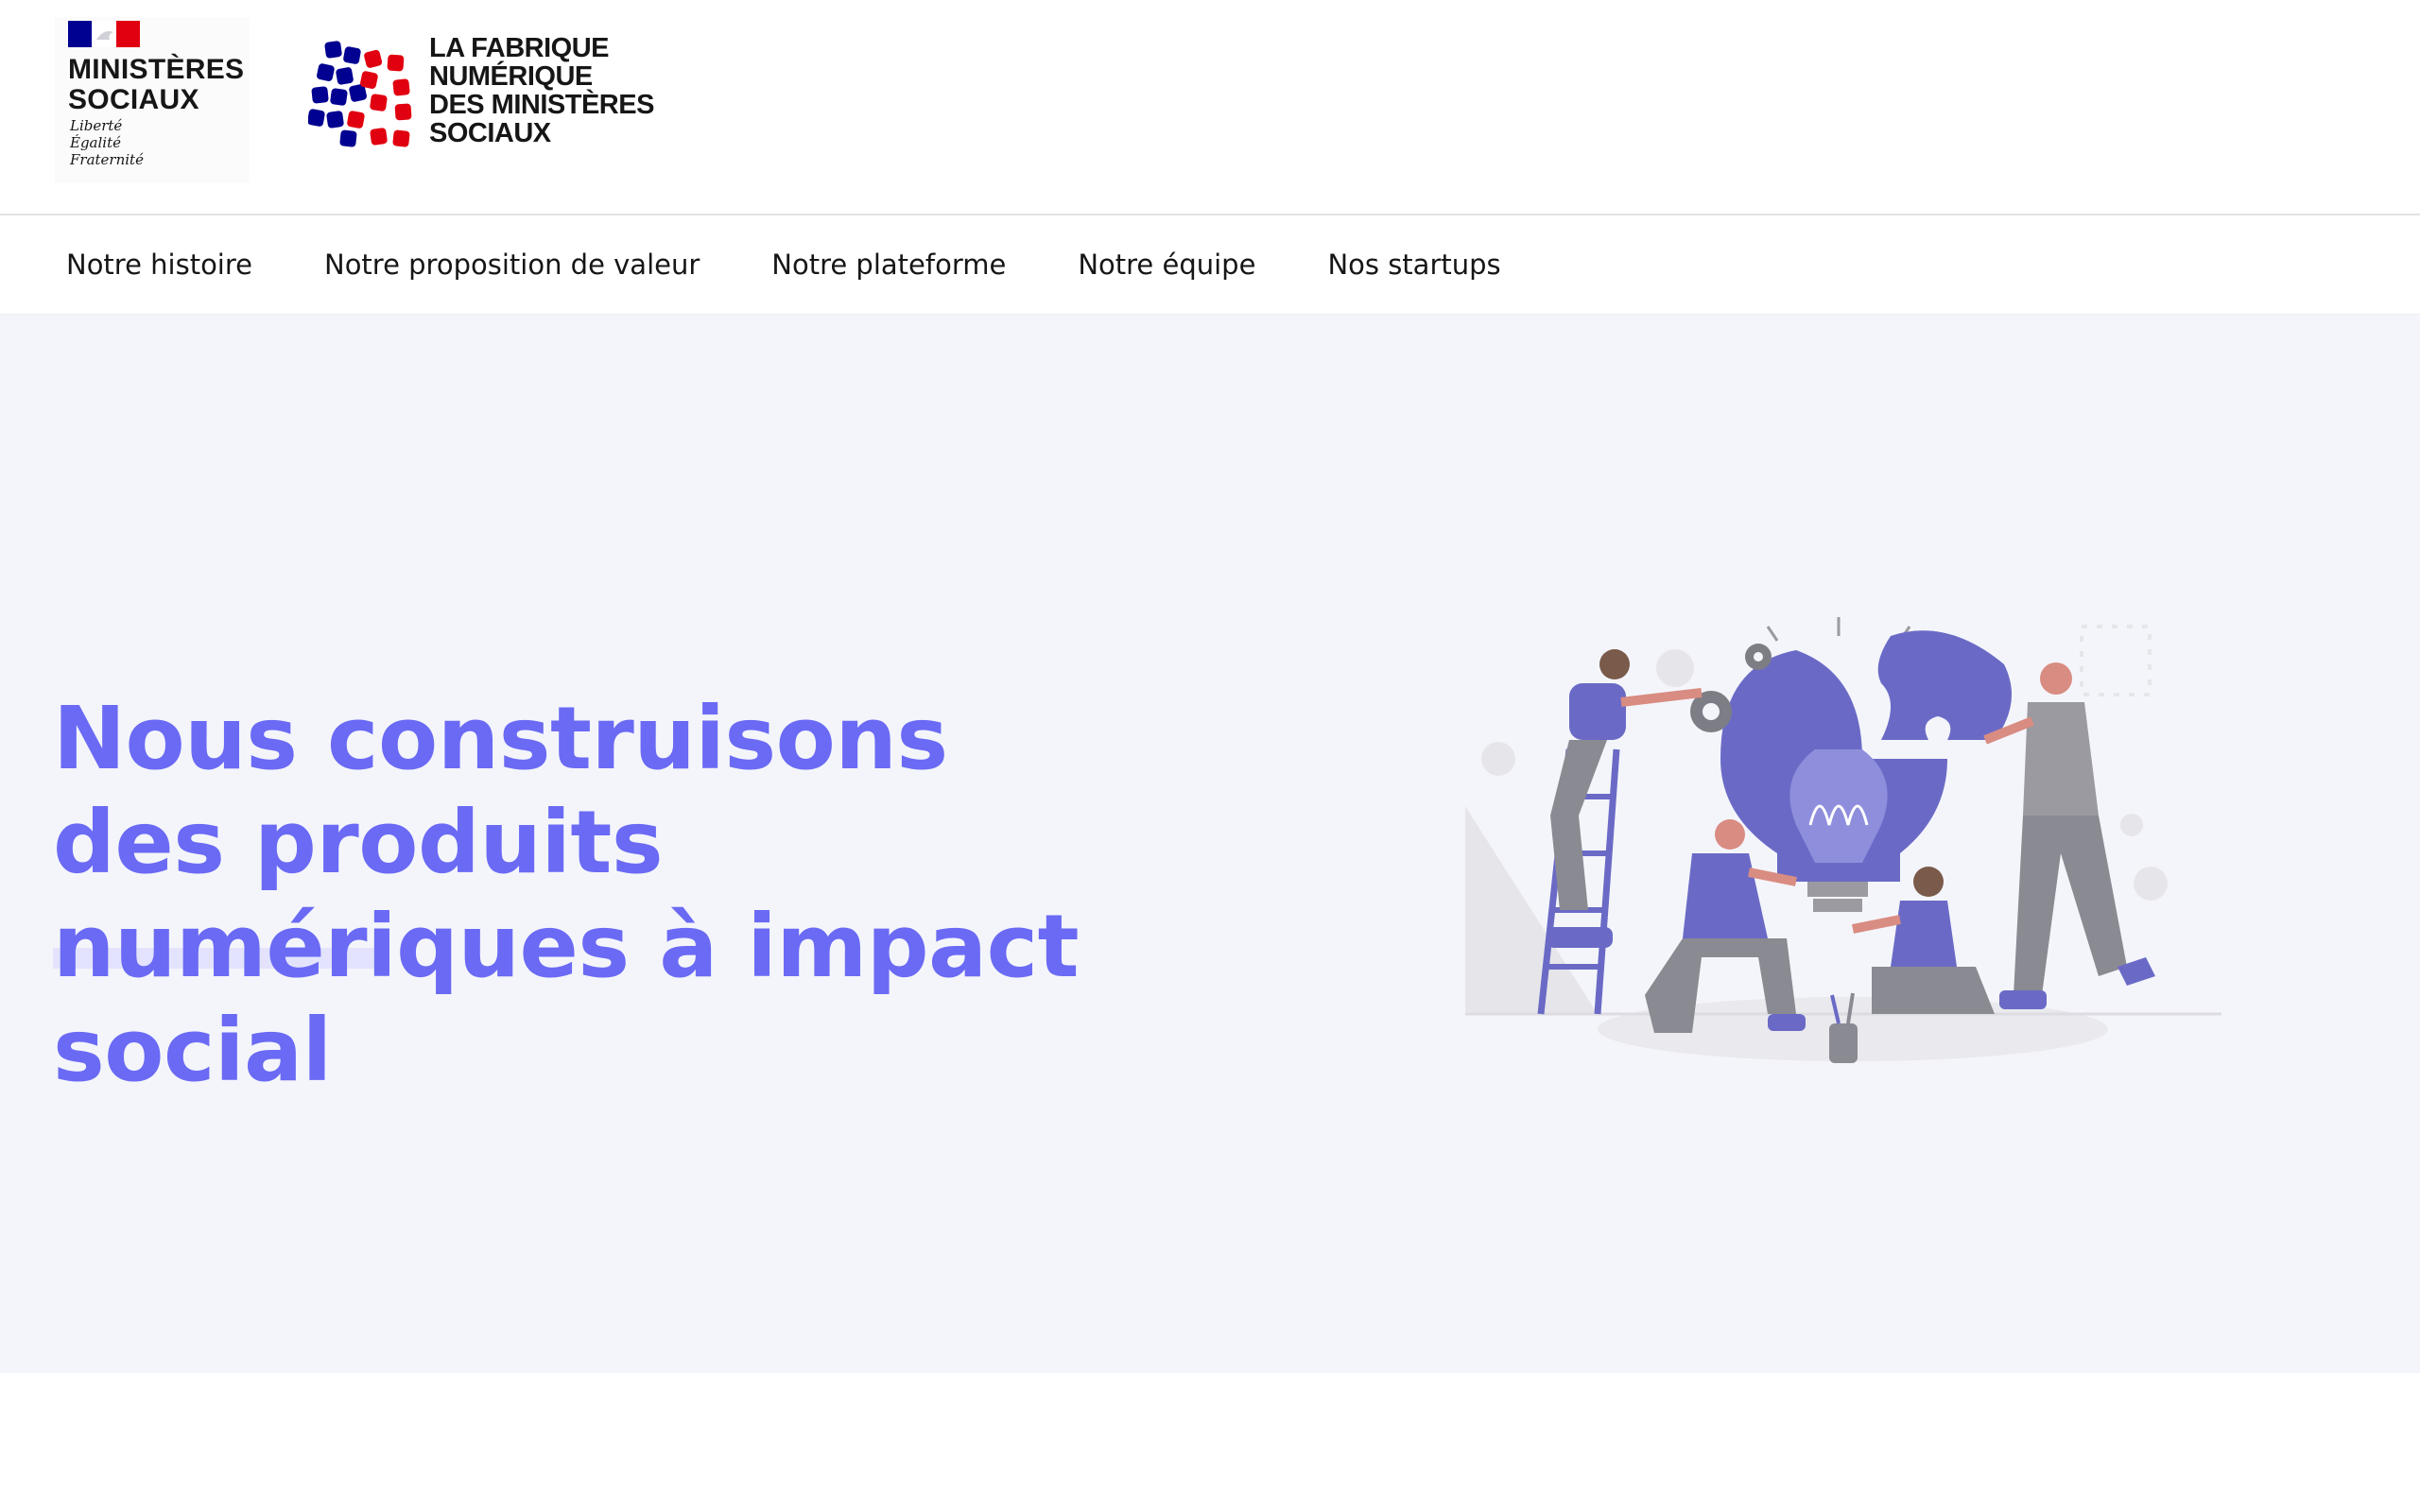  Describe the element at coordinates (512, 265) in the screenshot. I see `nav-item-proposition-de-valeur: Notre proposition de valeur` at that location.